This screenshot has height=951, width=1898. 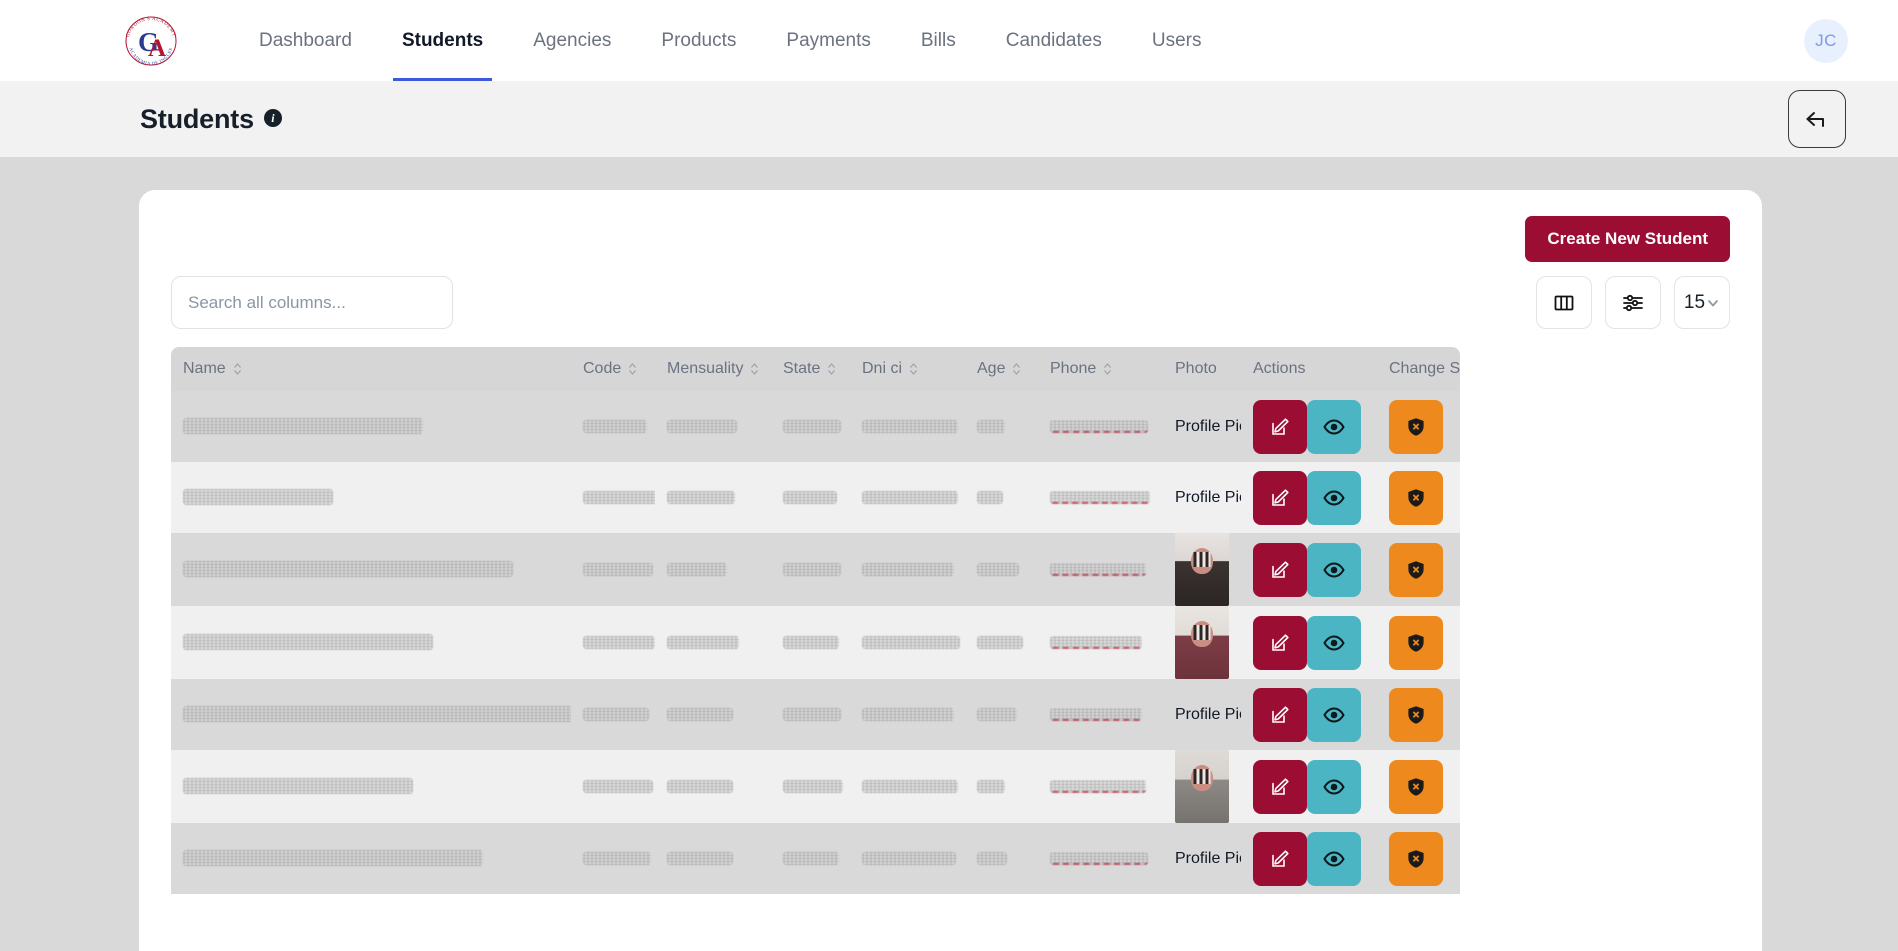 What do you see at coordinates (312, 302) in the screenshot?
I see `search-input` at bounding box center [312, 302].